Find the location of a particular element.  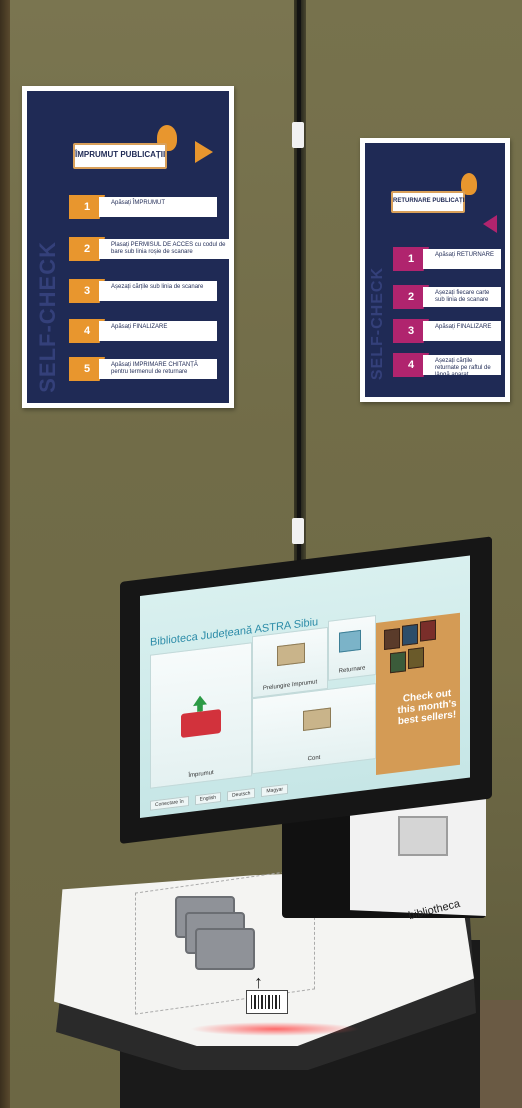

return-button: Returnare is located at coordinates (352, 648).